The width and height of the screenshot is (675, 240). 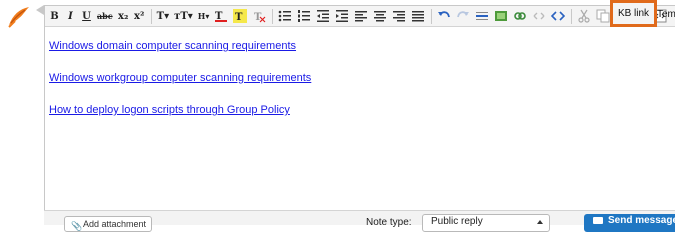 What do you see at coordinates (520, 16) in the screenshot?
I see `insert-link-icon` at bounding box center [520, 16].